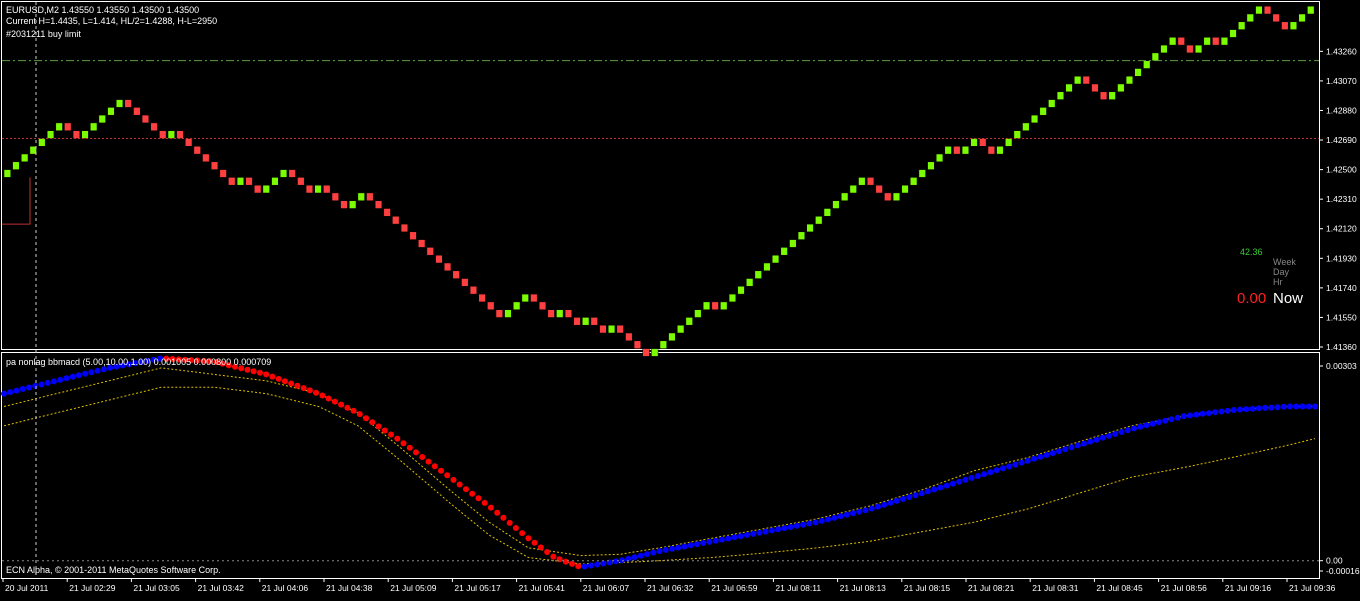 Image resolution: width=1360 pixels, height=601 pixels. What do you see at coordinates (606, 588) in the screenshot?
I see `time-tick-label: 21 Jul 06:07` at bounding box center [606, 588].